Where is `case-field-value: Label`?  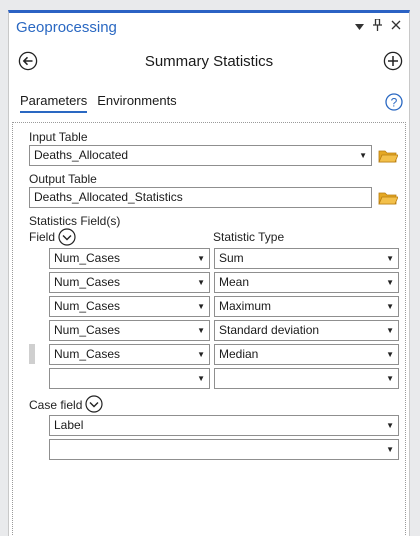 case-field-value: Label is located at coordinates (69, 425).